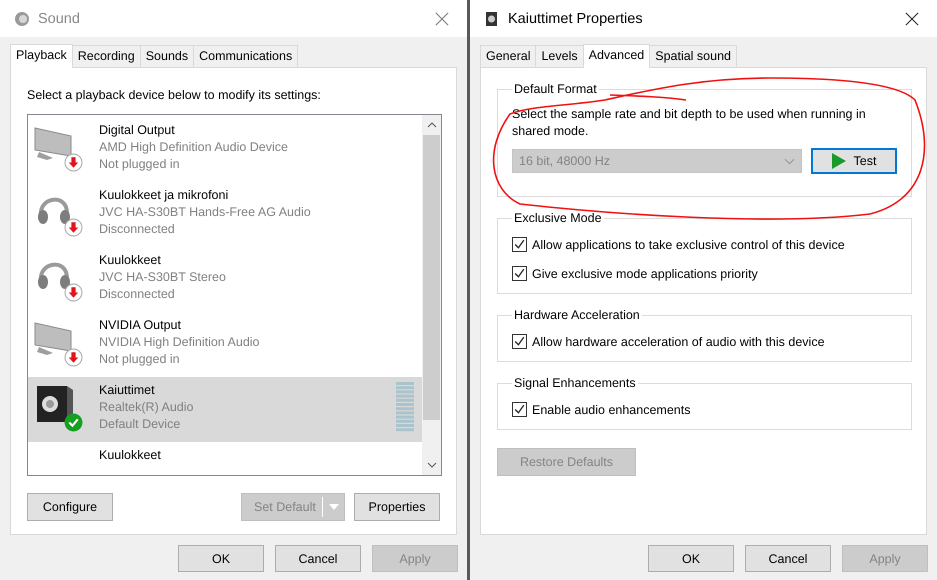 Image resolution: width=937 pixels, height=580 pixels. Describe the element at coordinates (180, 342) in the screenshot. I see `device-driver: NVIDIA High Definition Audio` at that location.